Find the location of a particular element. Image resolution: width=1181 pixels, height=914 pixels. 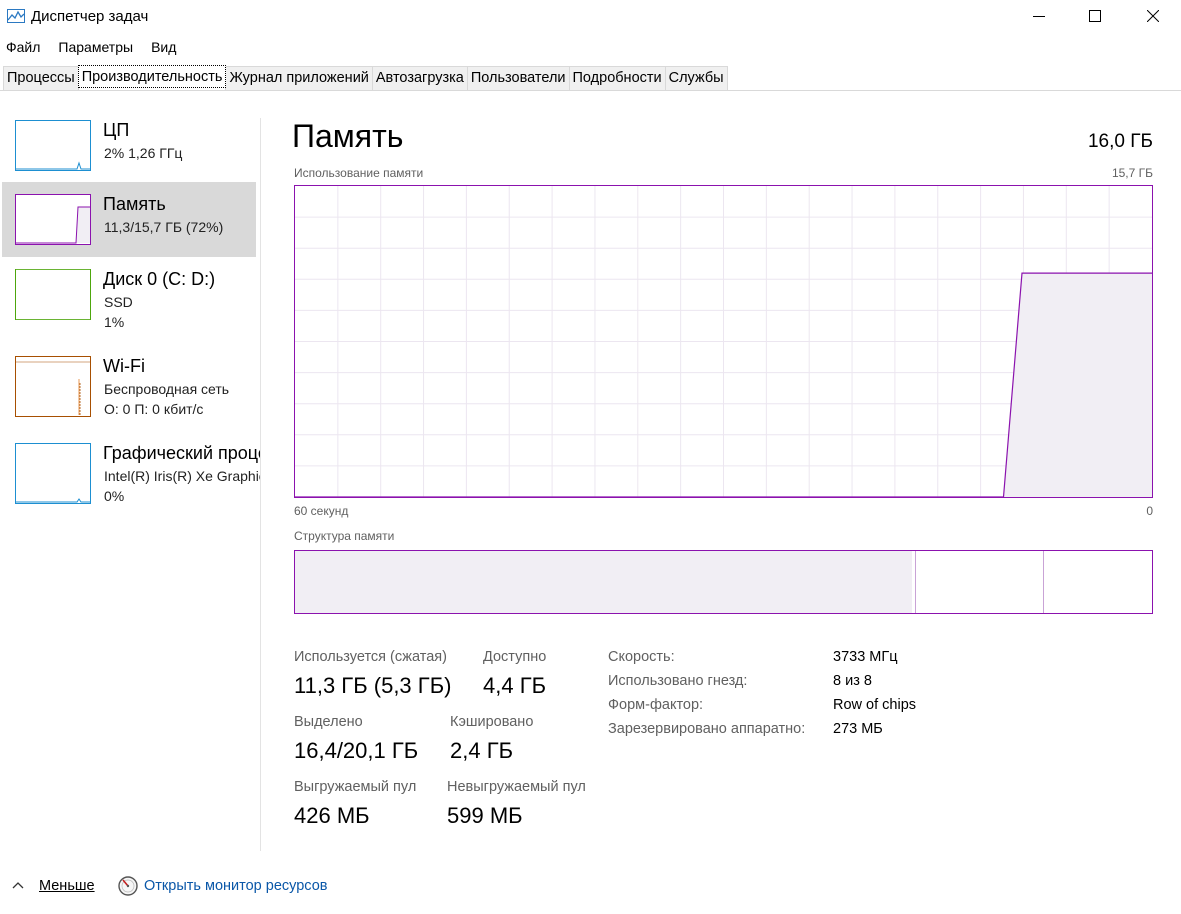

fewer-details-button: Меньше is located at coordinates (67, 886).